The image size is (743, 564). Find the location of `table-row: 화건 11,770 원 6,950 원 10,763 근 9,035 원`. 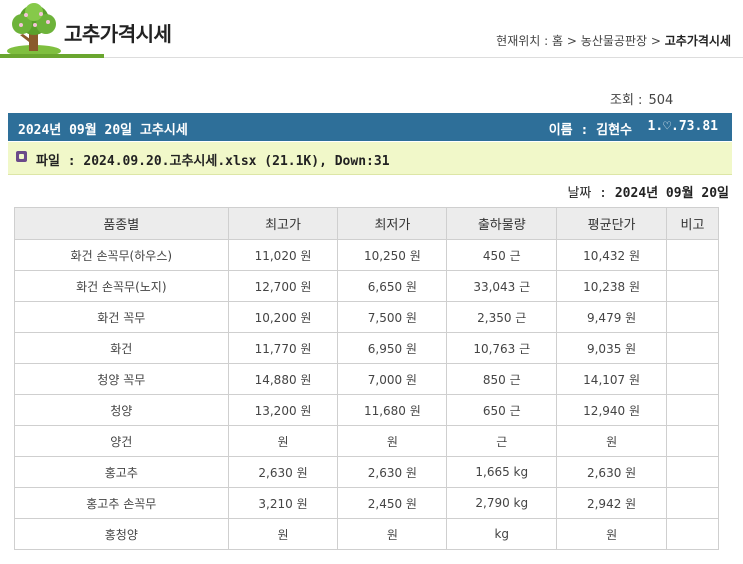

table-row: 화건 11,770 원 6,950 원 10,763 근 9,035 원 is located at coordinates (366, 348).